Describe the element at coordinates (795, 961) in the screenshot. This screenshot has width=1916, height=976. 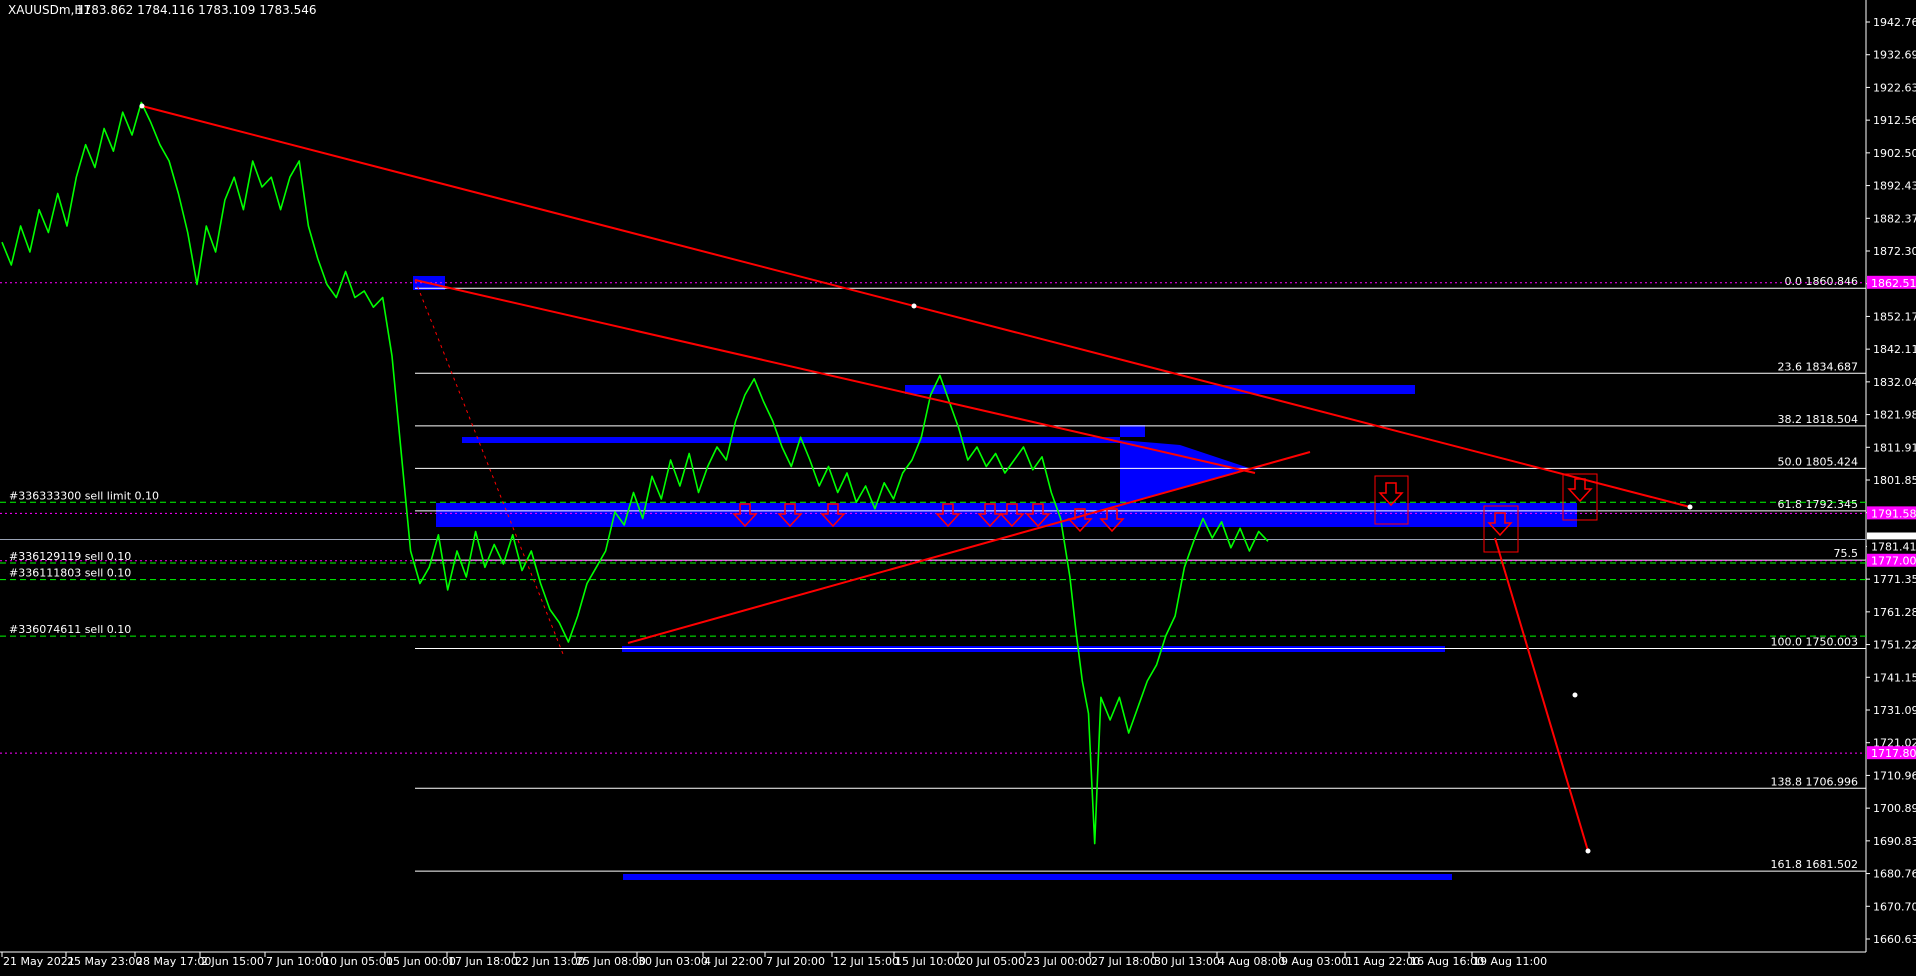
I see `time-tick-label: 7 Jul 20:00` at that location.